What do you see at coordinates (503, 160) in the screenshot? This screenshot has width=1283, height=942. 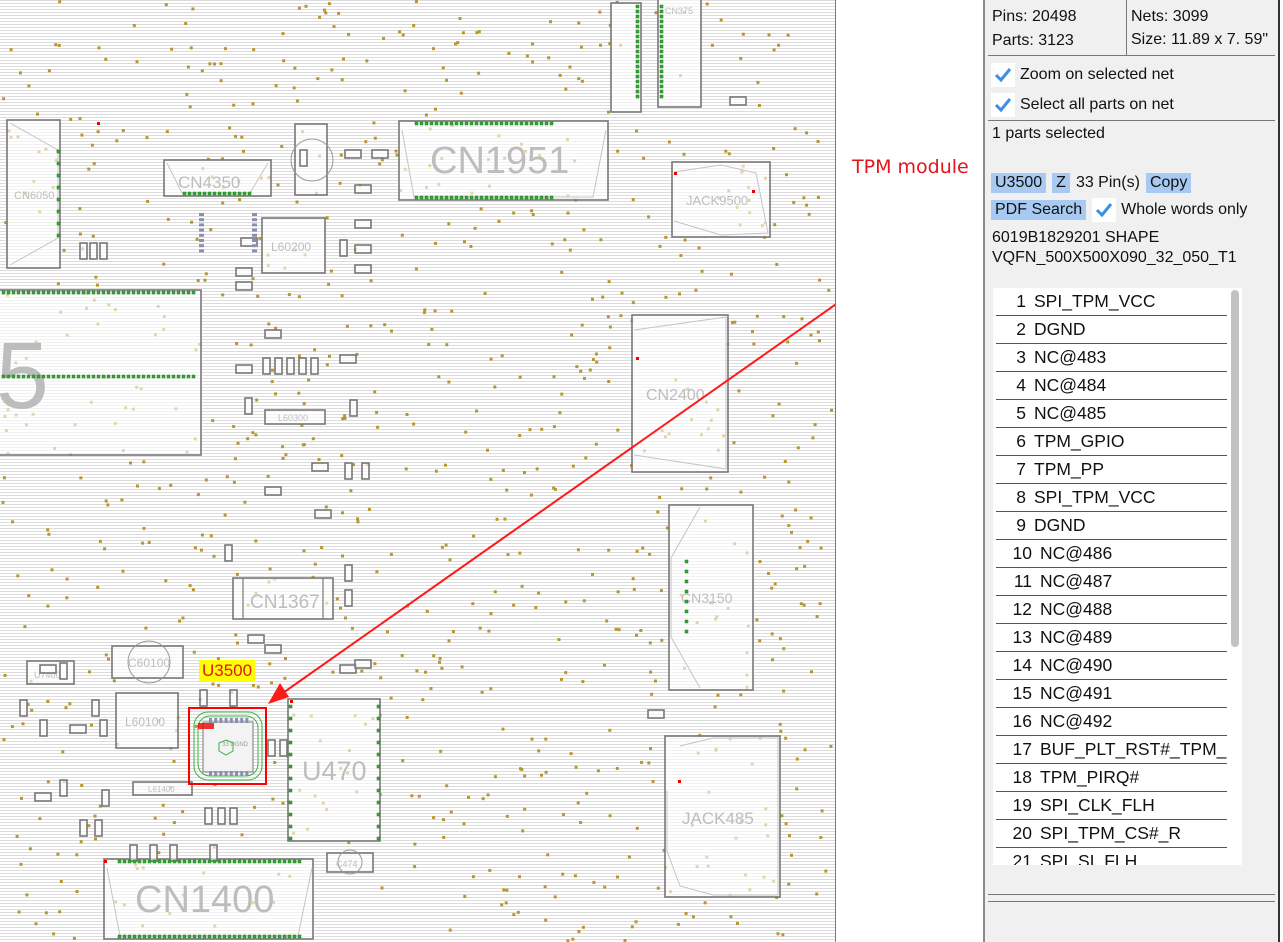 I see `part-CN1951: CN1951` at bounding box center [503, 160].